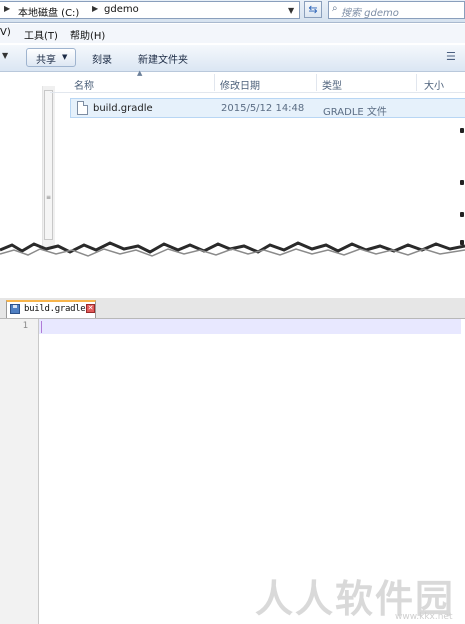 The width and height of the screenshot is (465, 624). I want to click on tab-bar: build.gradle ✕, so click(232, 308).